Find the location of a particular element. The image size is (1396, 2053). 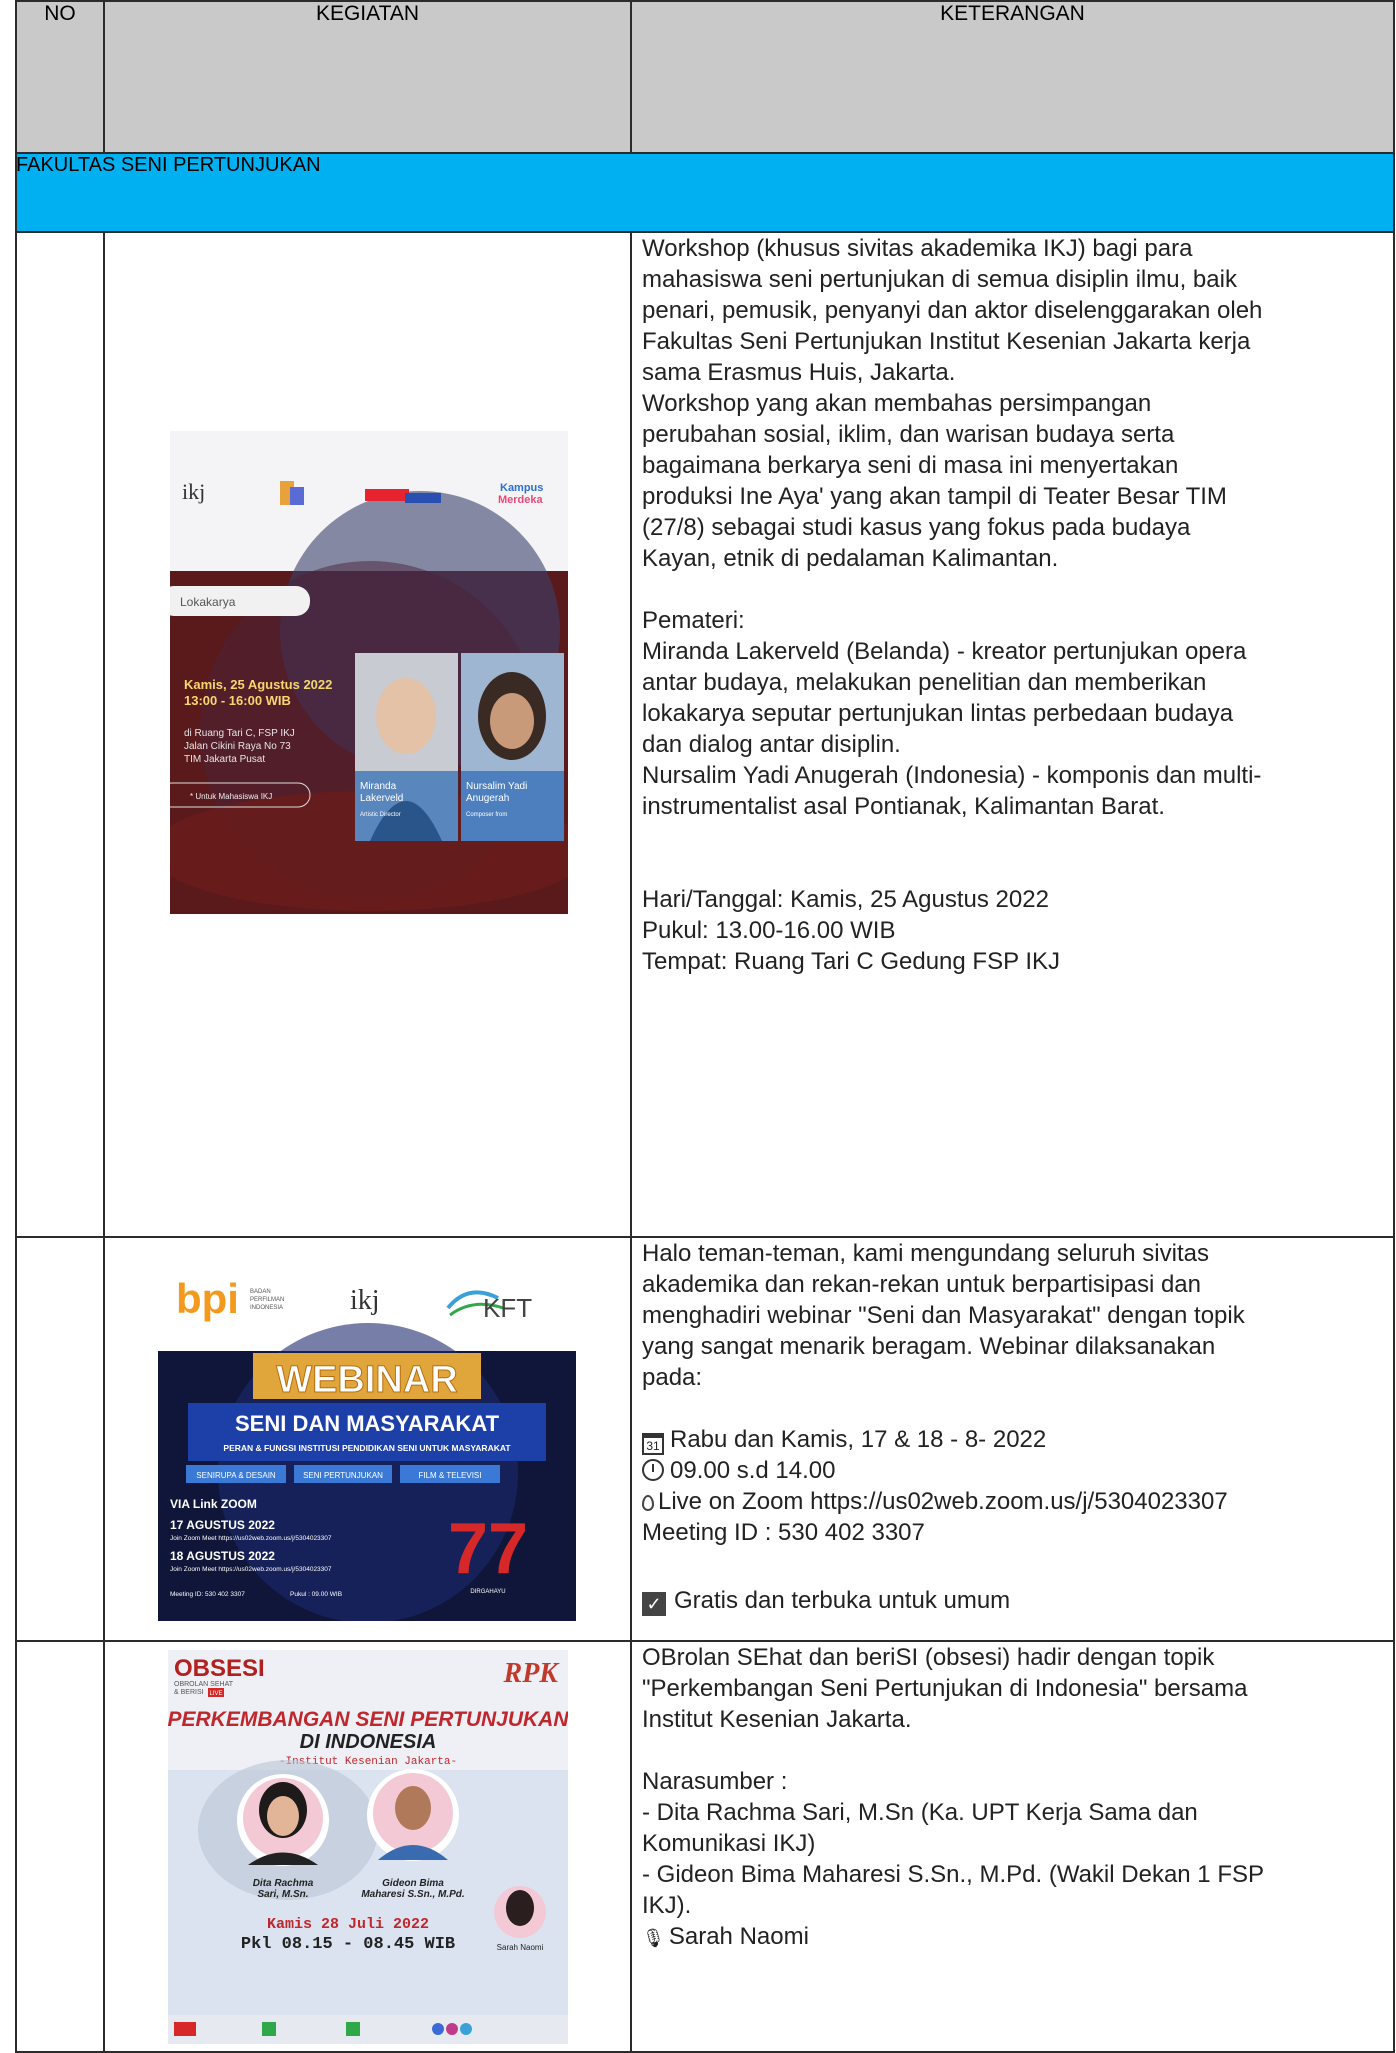

time-text: 09.00 s.d 14.00 is located at coordinates (753, 1470).